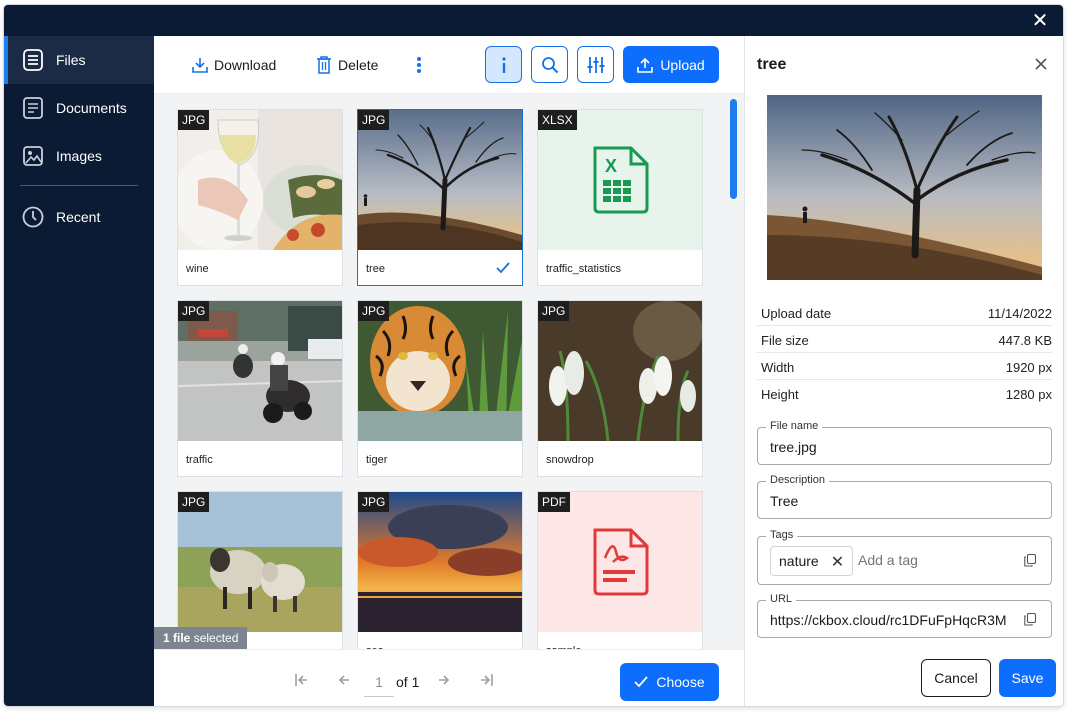 Image resolution: width=1073 pixels, height=713 pixels. What do you see at coordinates (486, 680) in the screenshot?
I see `last-page-icon` at bounding box center [486, 680].